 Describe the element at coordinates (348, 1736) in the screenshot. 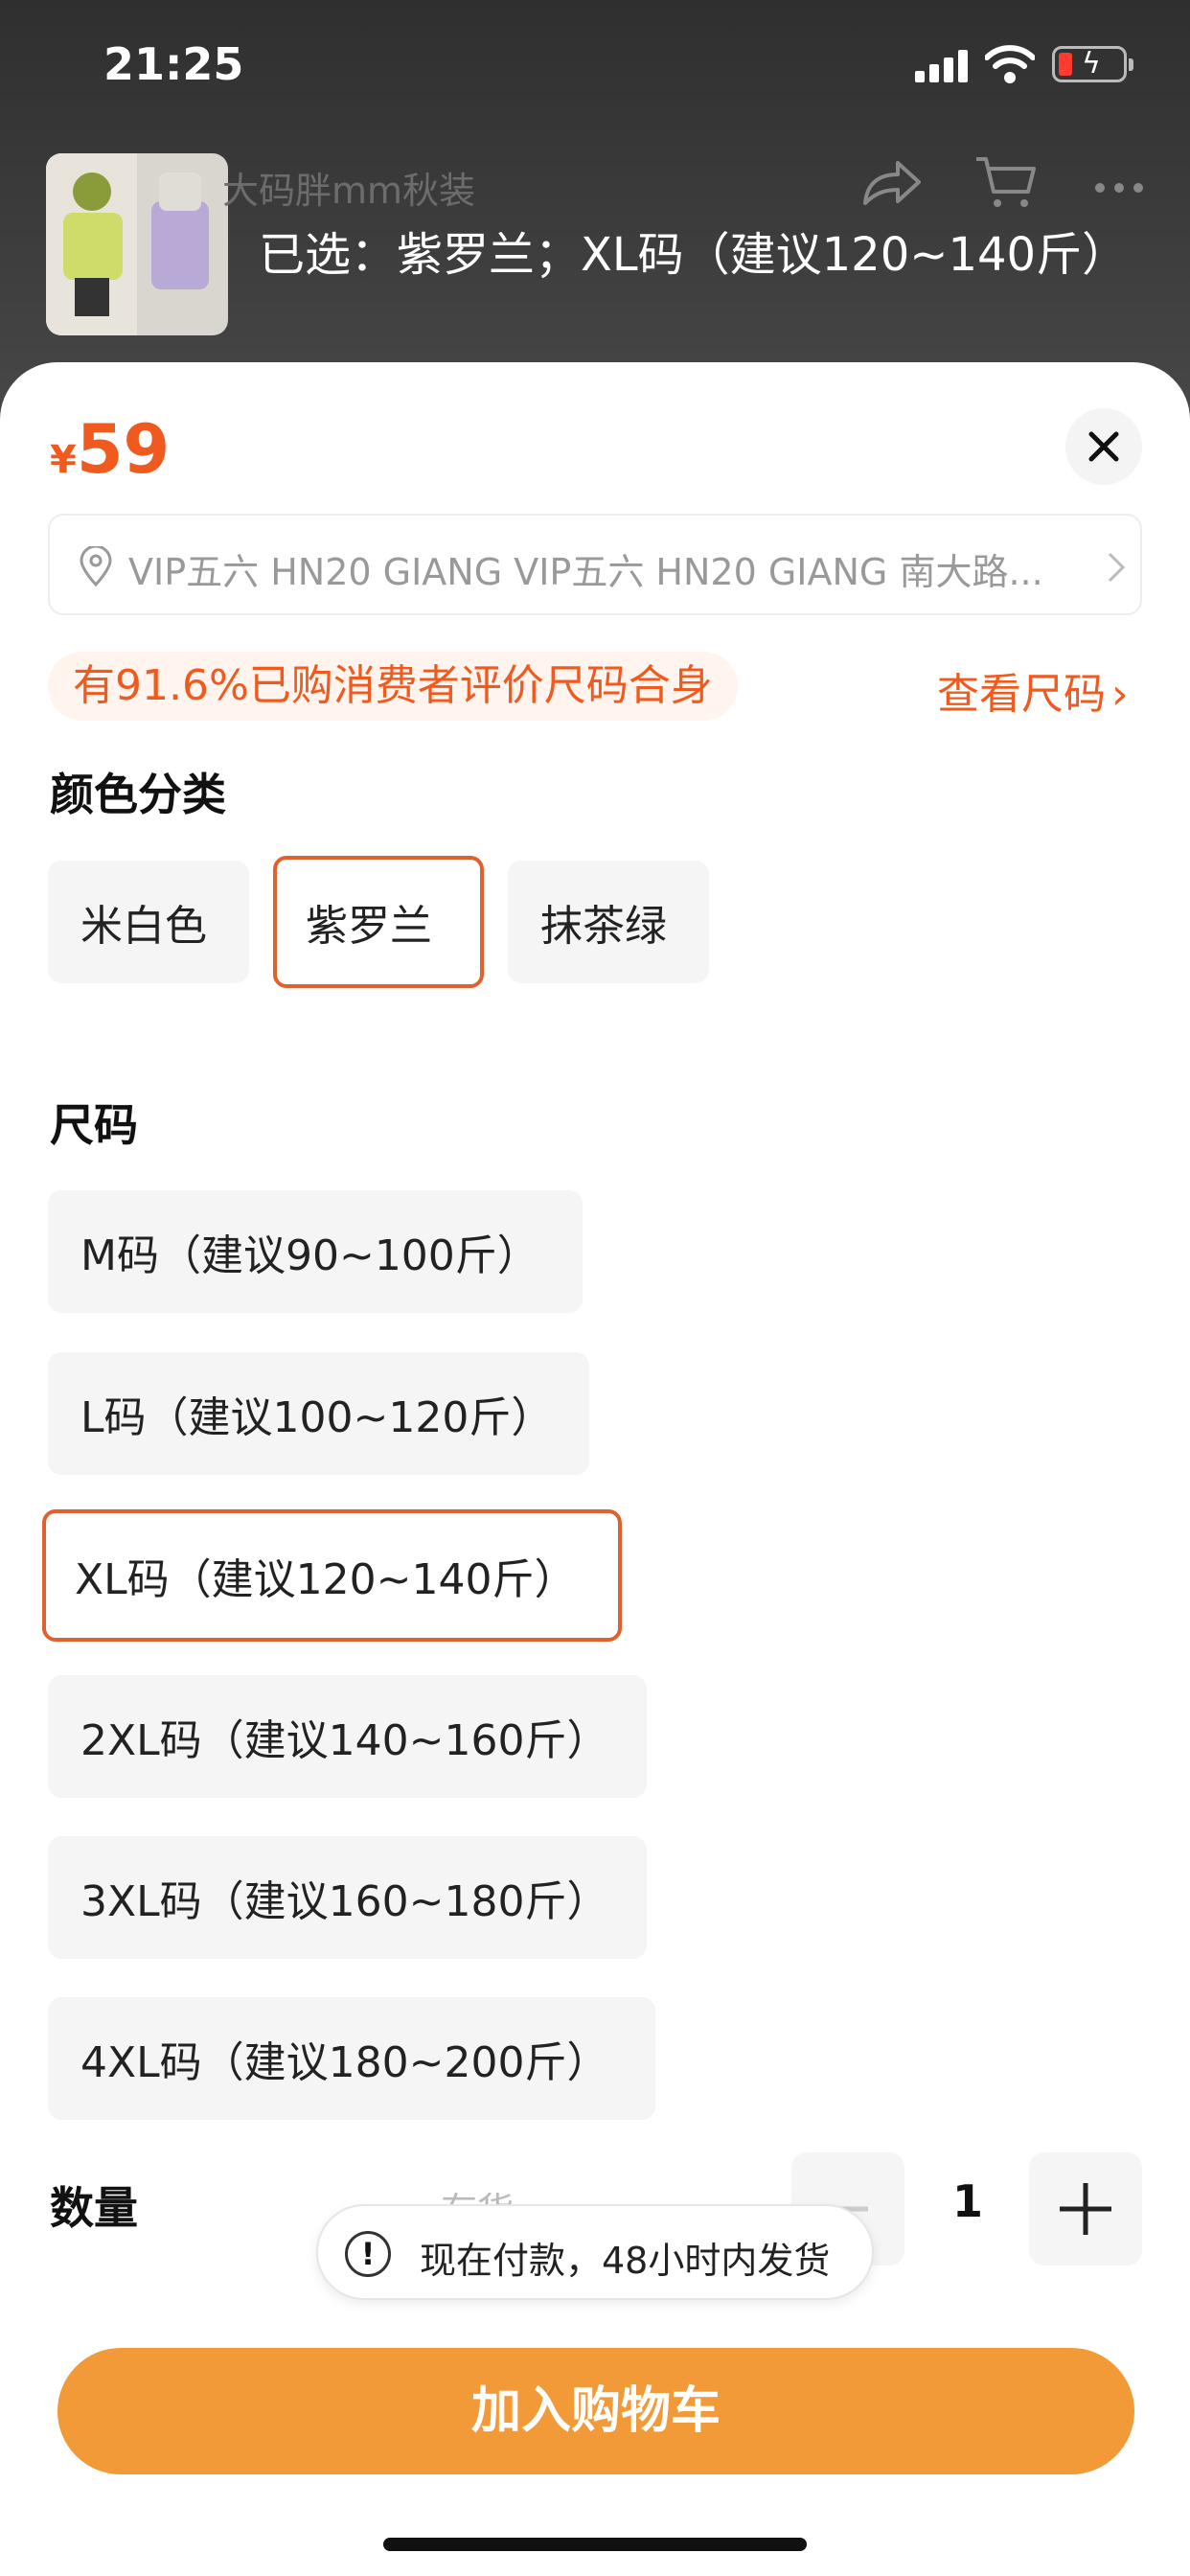

I see `size-option-2xl: 2XL码（建议140~160斤）` at that location.